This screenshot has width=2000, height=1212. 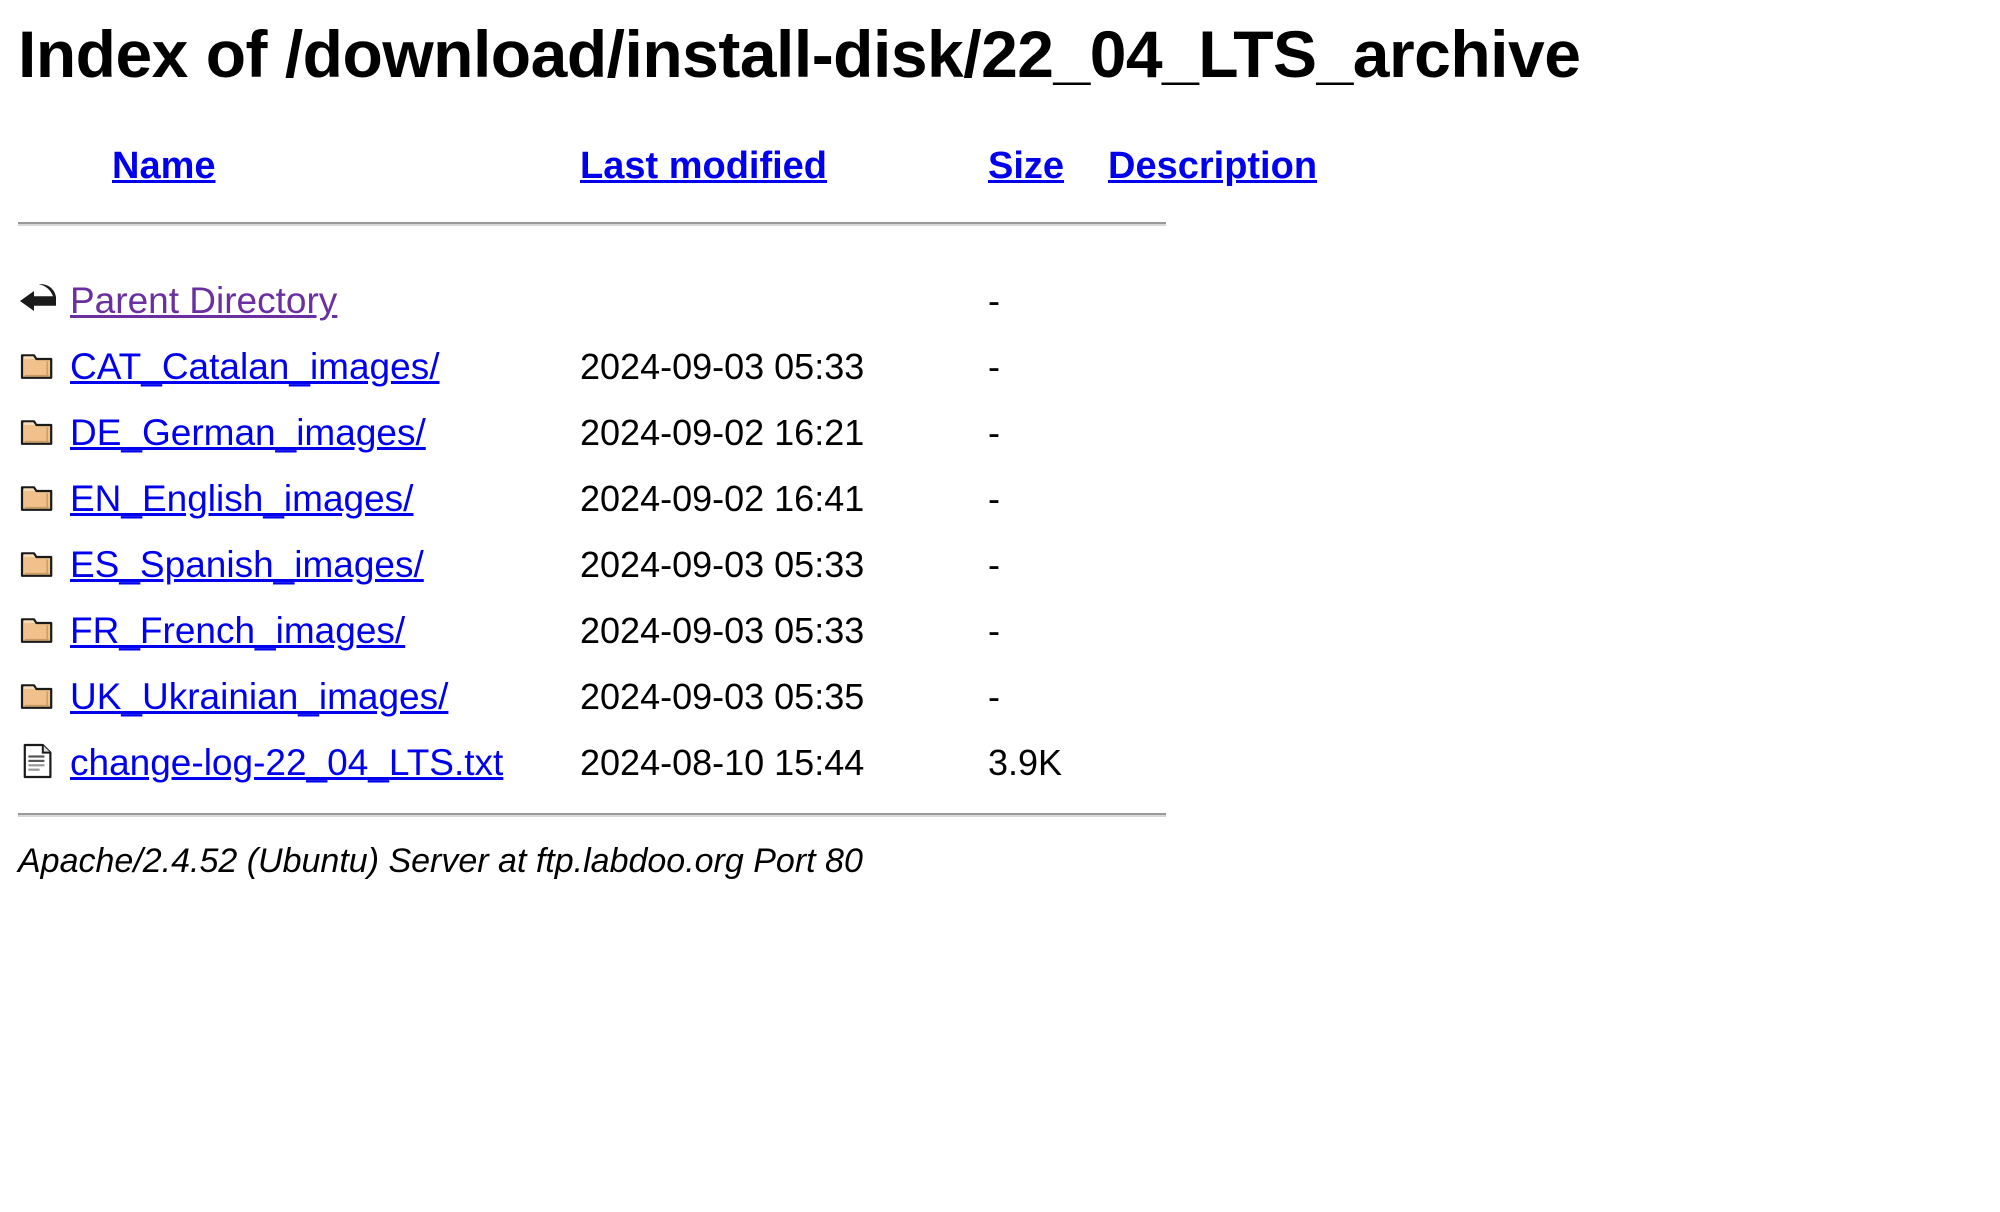 I want to click on row-name-cell: EN_English_images/, so click(x=320, y=499).